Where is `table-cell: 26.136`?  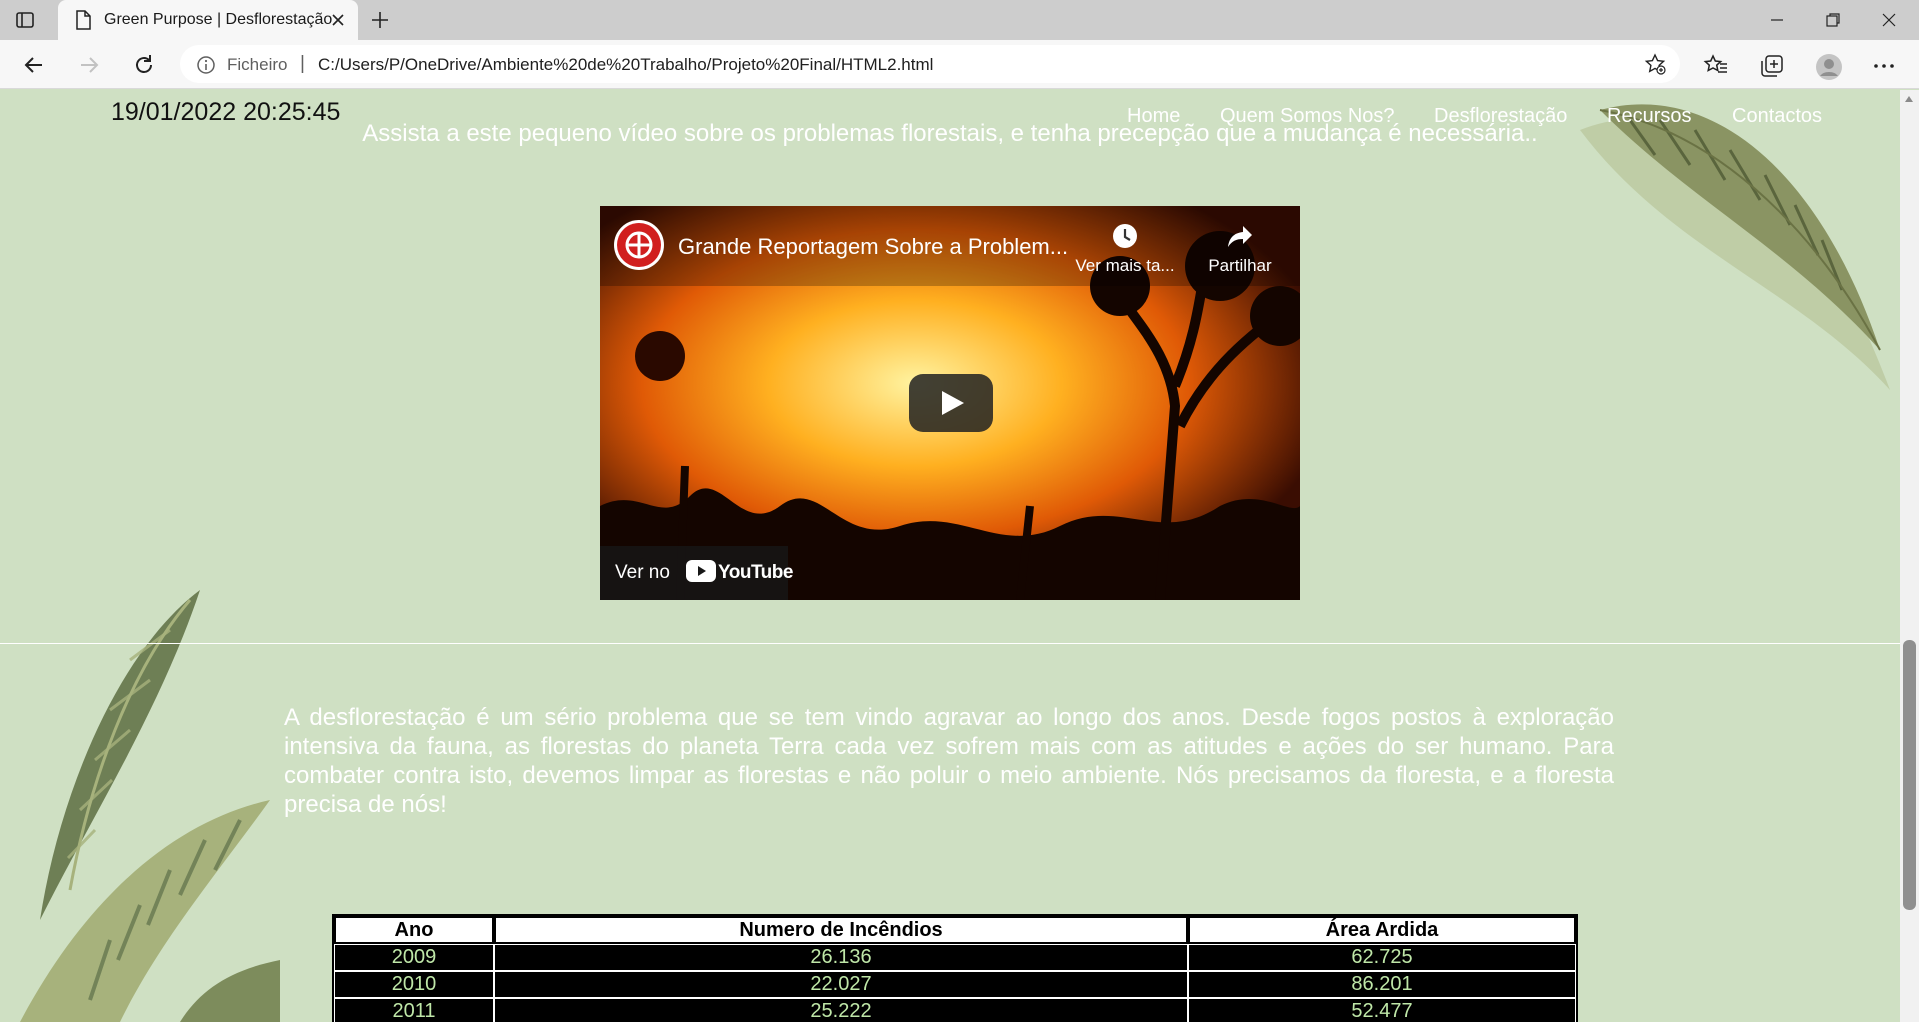
table-cell: 26.136 is located at coordinates (841, 957).